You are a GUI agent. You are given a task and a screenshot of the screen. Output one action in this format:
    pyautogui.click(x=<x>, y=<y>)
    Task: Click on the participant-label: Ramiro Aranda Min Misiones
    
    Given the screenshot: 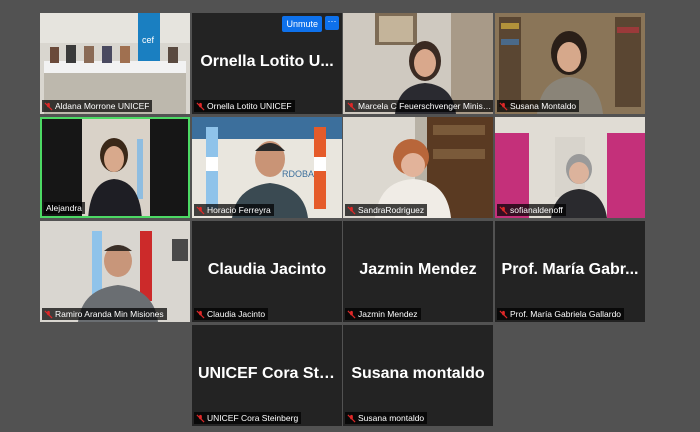 What is the action you would take?
    pyautogui.click(x=104, y=314)
    